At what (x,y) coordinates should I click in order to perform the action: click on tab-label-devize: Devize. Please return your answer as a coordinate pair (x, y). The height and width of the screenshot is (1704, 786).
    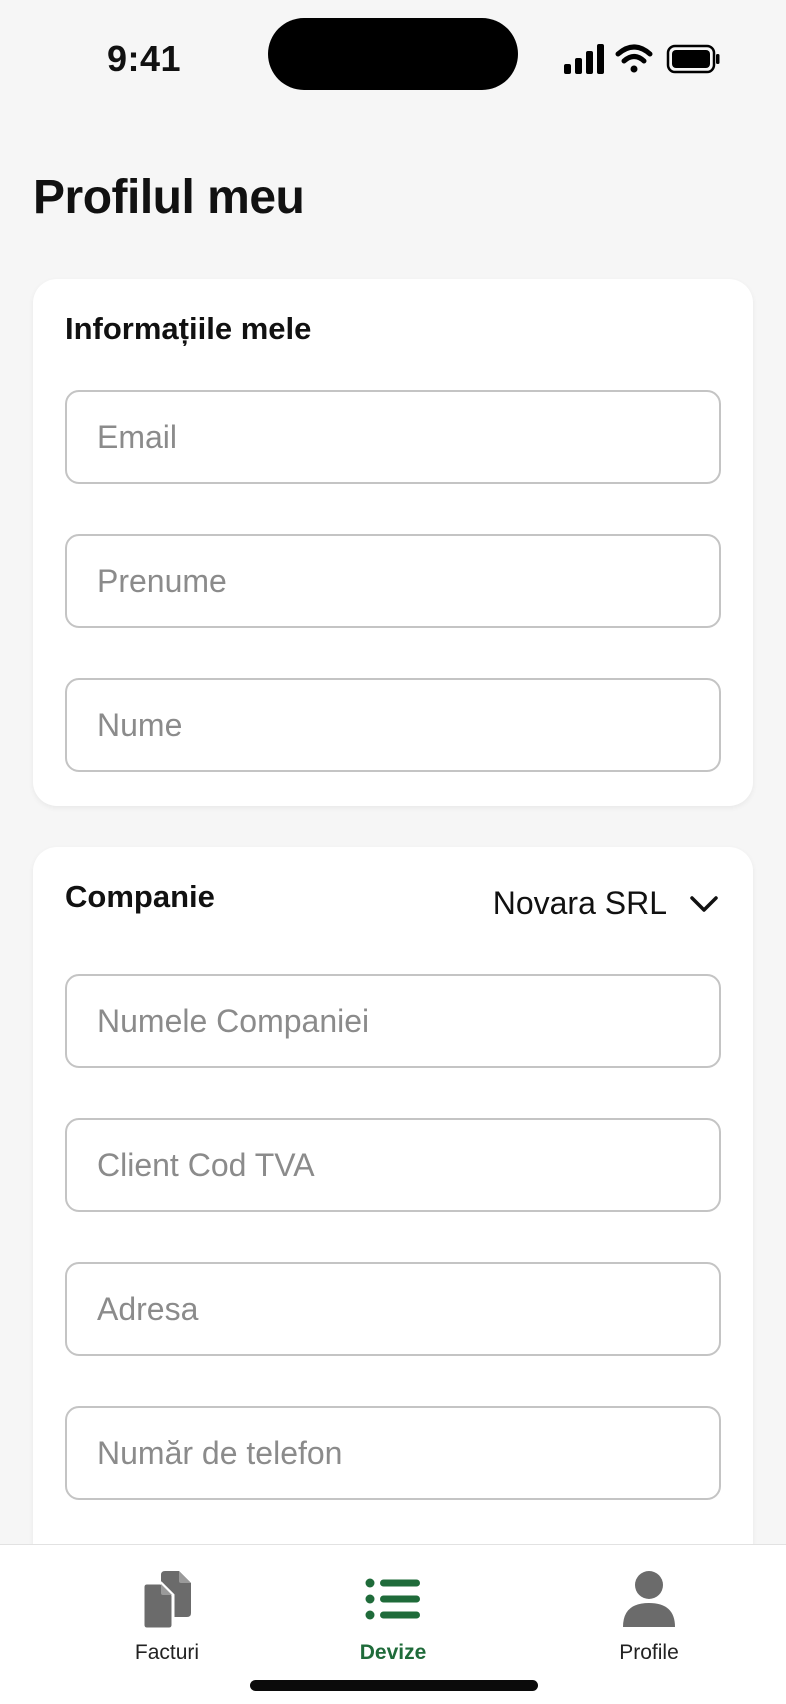
    Looking at the image, I should click on (393, 1652).